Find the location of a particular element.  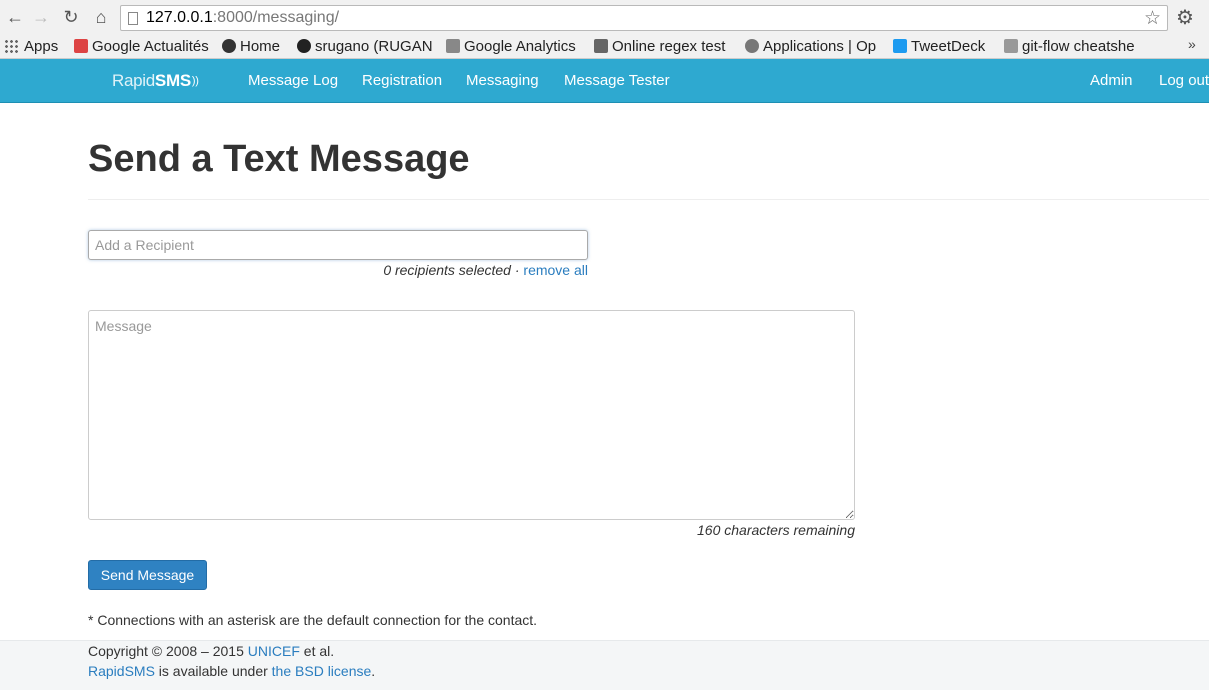

page-icon is located at coordinates (133, 18).